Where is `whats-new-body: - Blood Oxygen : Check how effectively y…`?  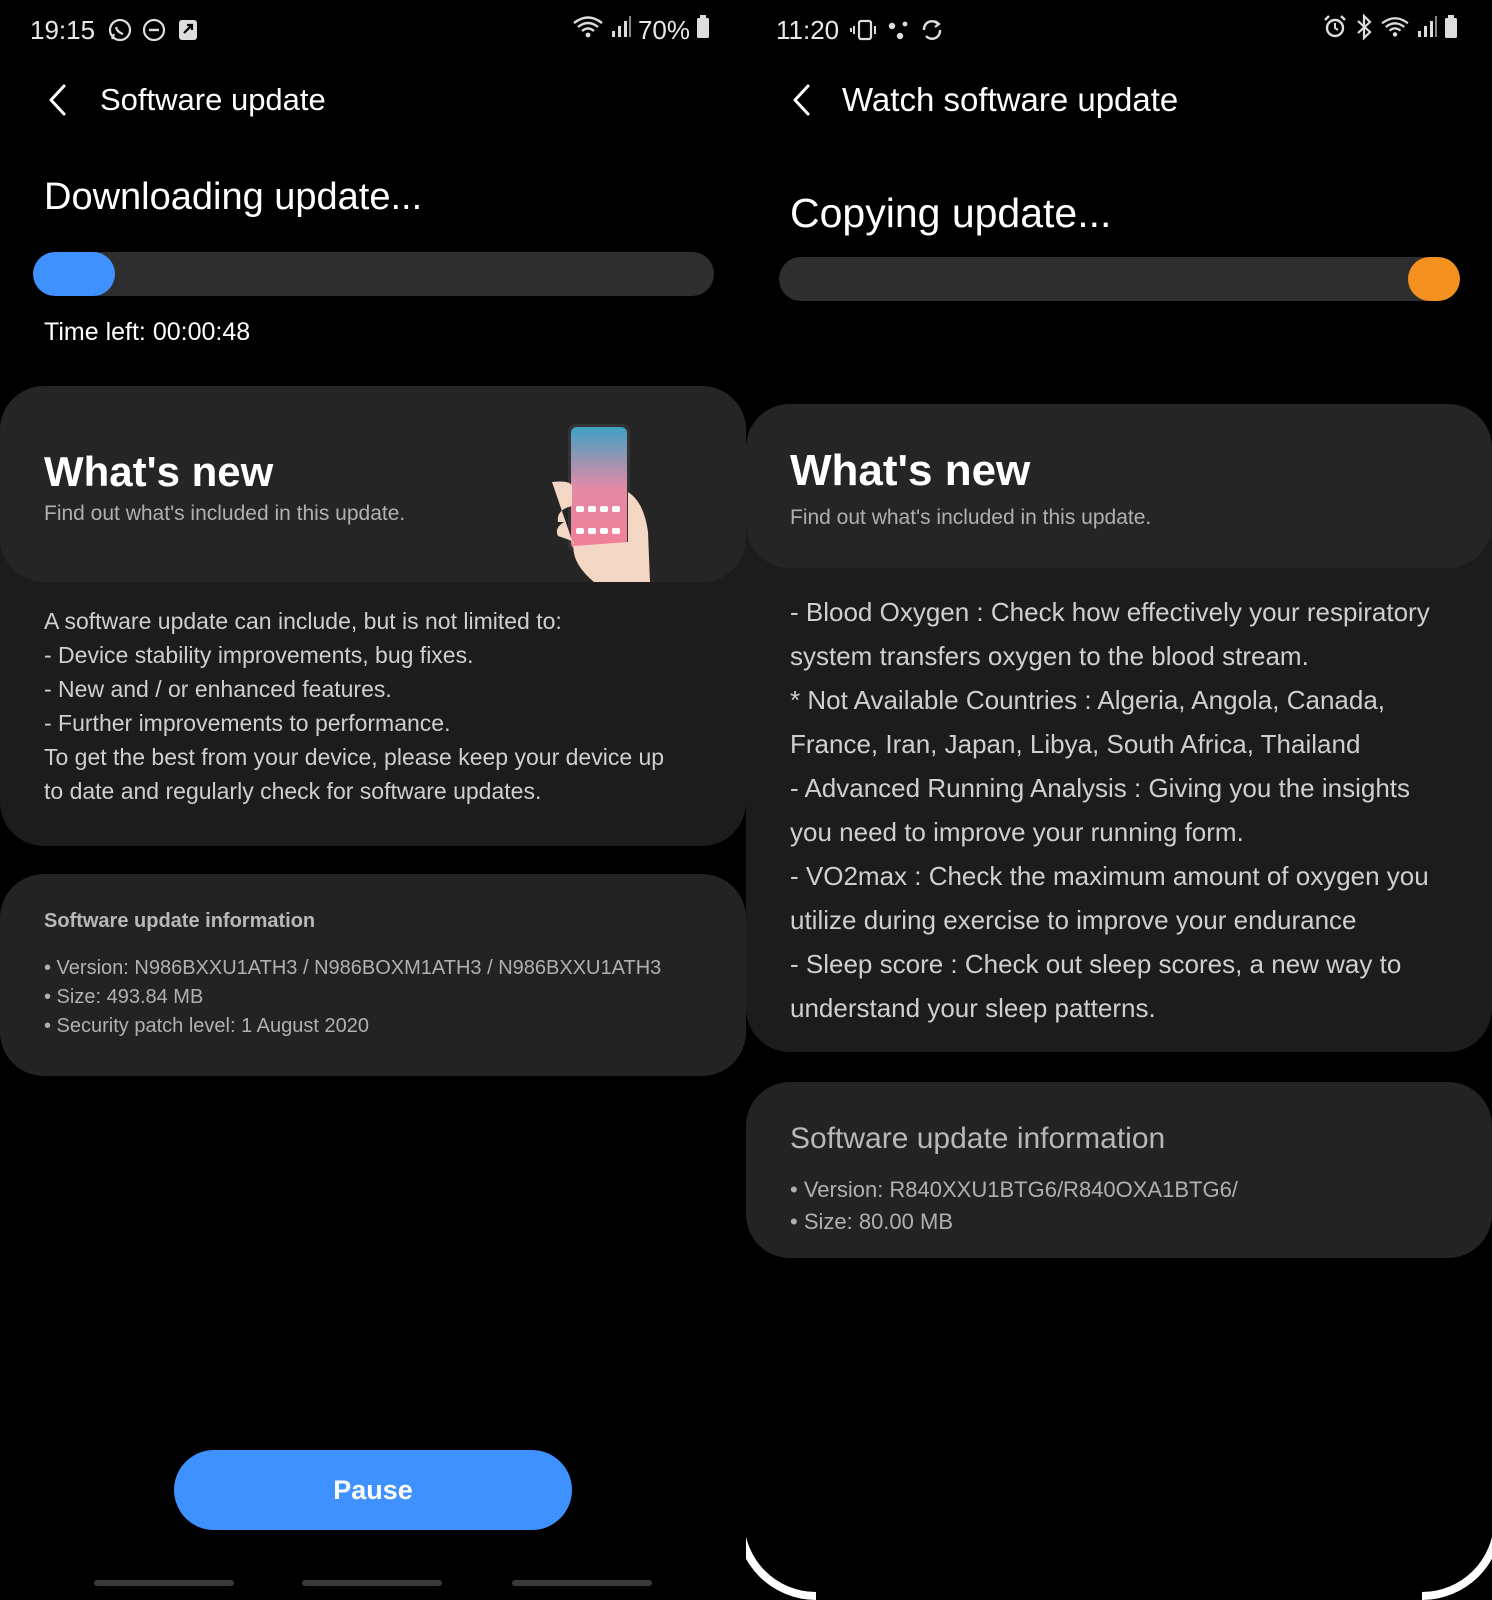
whats-new-body: - Blood Oxygen : Check how effectively y… is located at coordinates (1121, 810).